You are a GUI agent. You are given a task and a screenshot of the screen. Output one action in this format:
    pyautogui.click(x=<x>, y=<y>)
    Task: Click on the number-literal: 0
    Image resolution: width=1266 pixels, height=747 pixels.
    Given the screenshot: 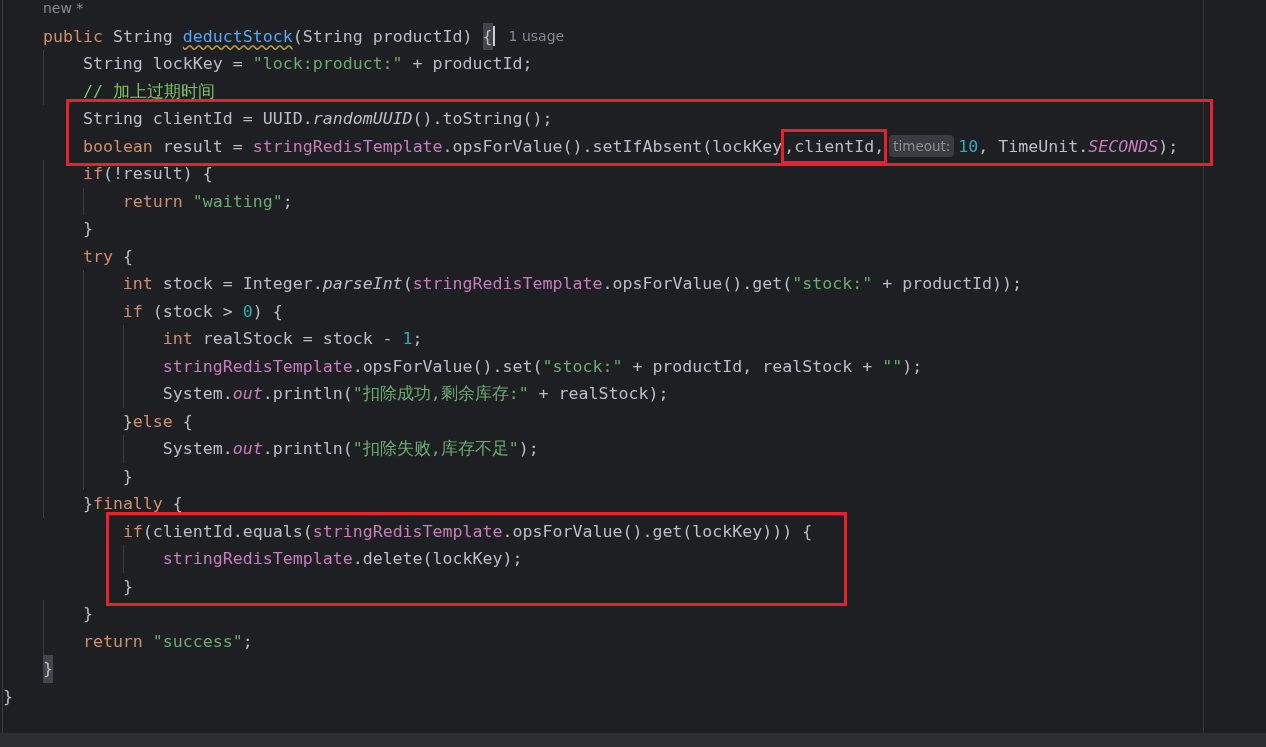 What is the action you would take?
    pyautogui.click(x=247, y=311)
    